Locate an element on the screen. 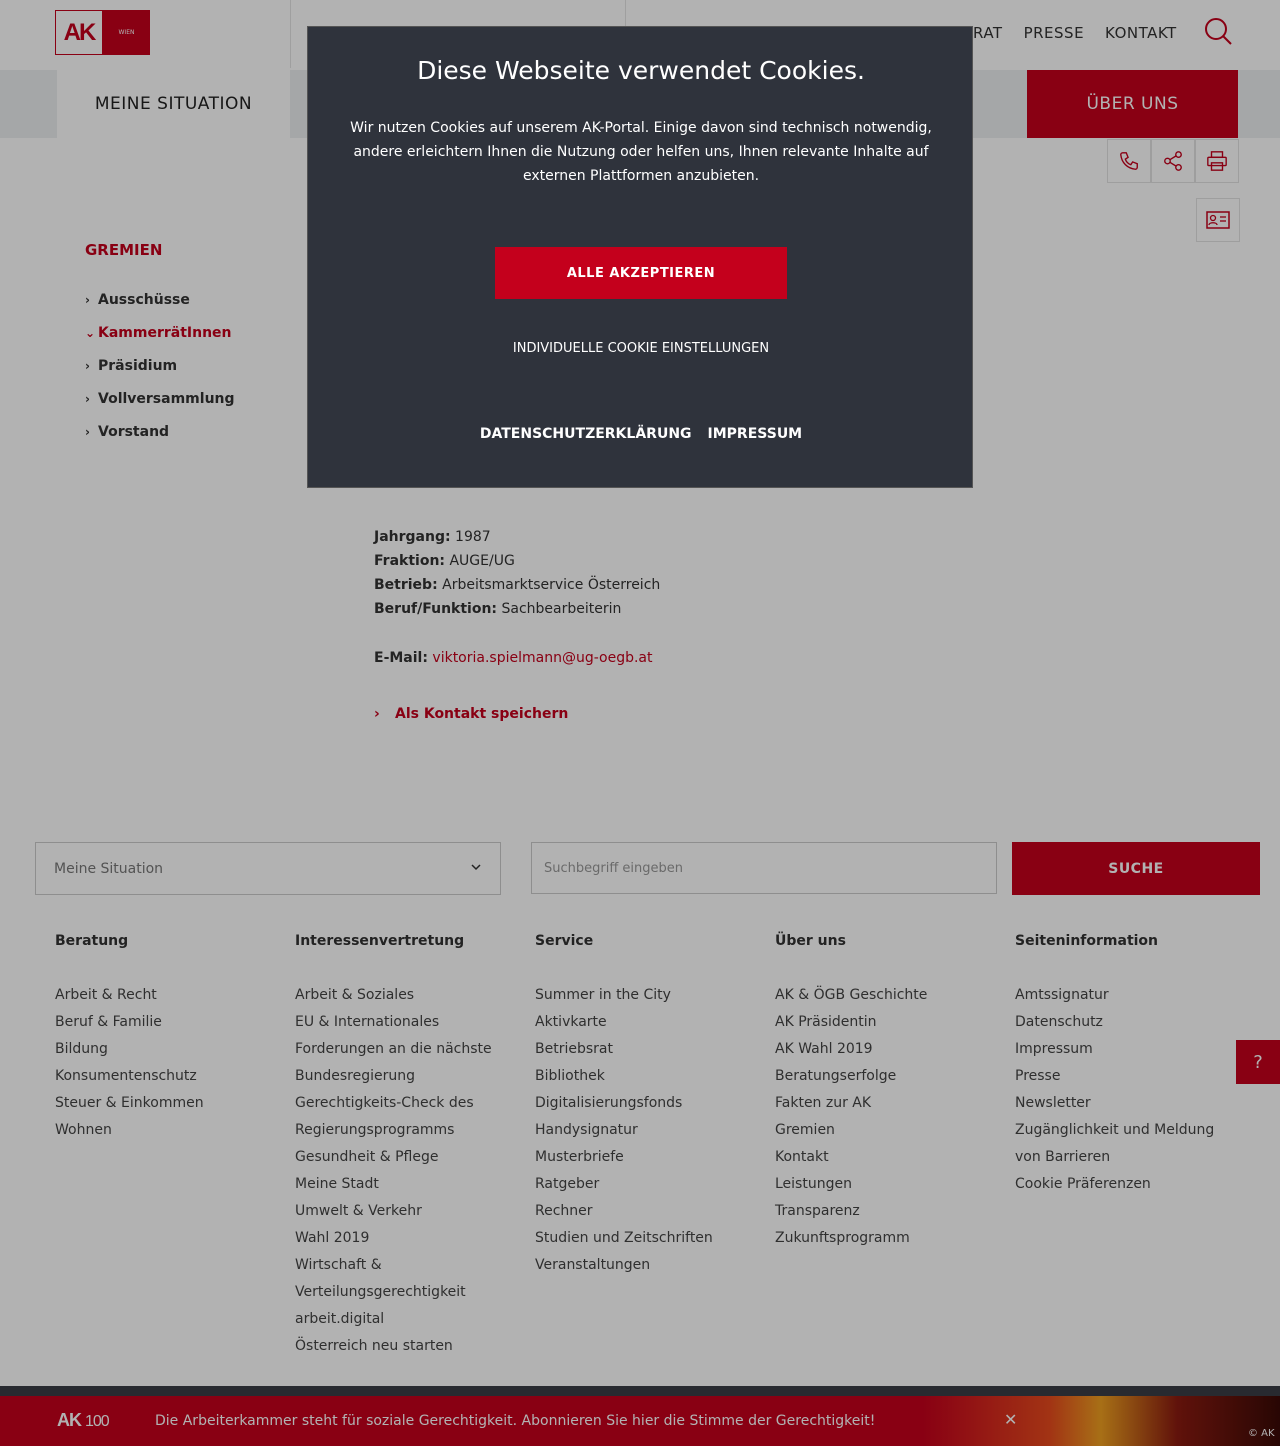 This screenshot has width=1280, height=1446. cookie-dialog-title: Diese Webseite verwendet Cookies. is located at coordinates (641, 70).